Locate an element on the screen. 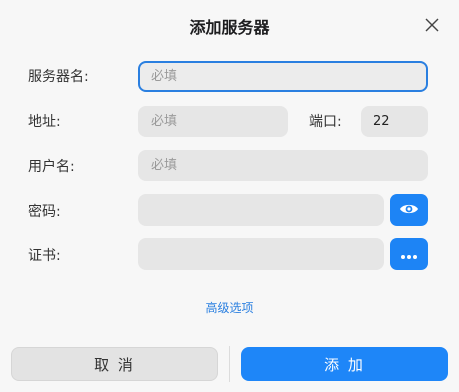 The height and width of the screenshot is (392, 459). cancel-button: 取 消 is located at coordinates (114, 364).